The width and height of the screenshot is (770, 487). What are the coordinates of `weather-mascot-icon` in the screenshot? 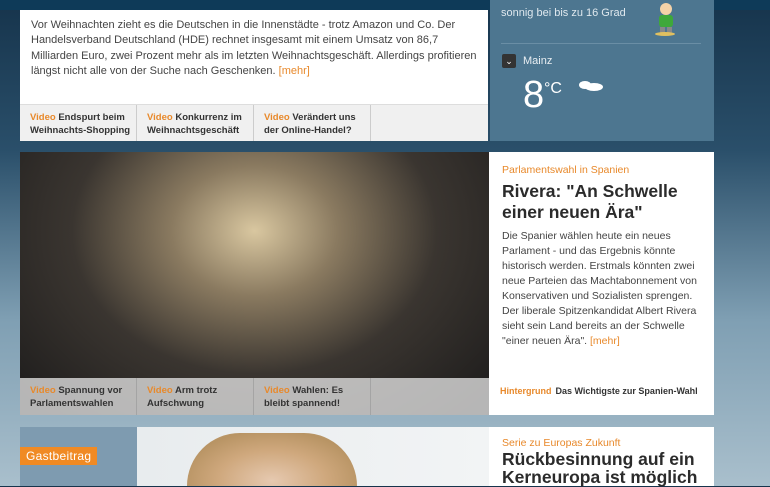 It's located at (665, 19).